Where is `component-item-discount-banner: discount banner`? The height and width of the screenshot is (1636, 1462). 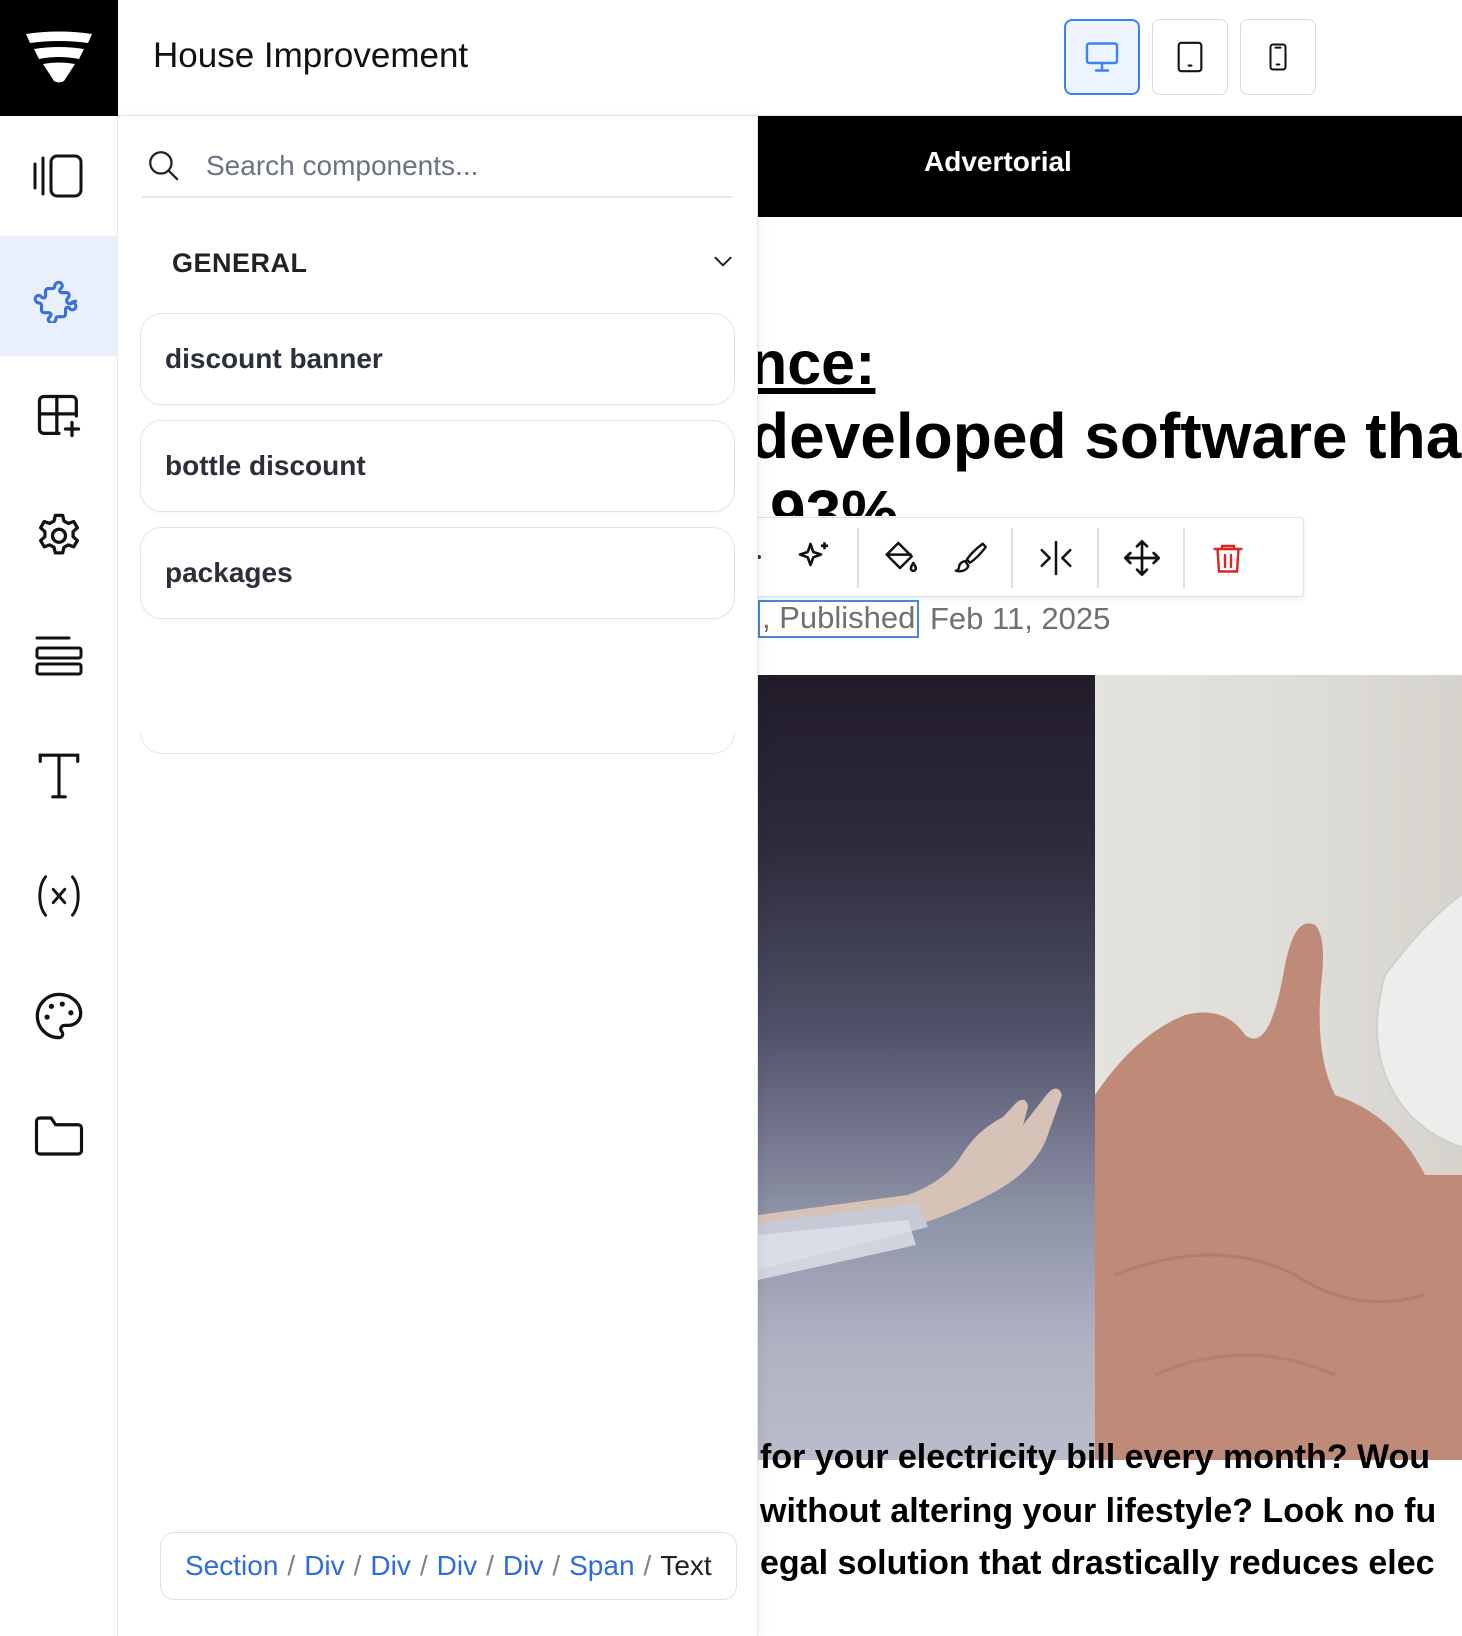 component-item-discount-banner: discount banner is located at coordinates (437, 359).